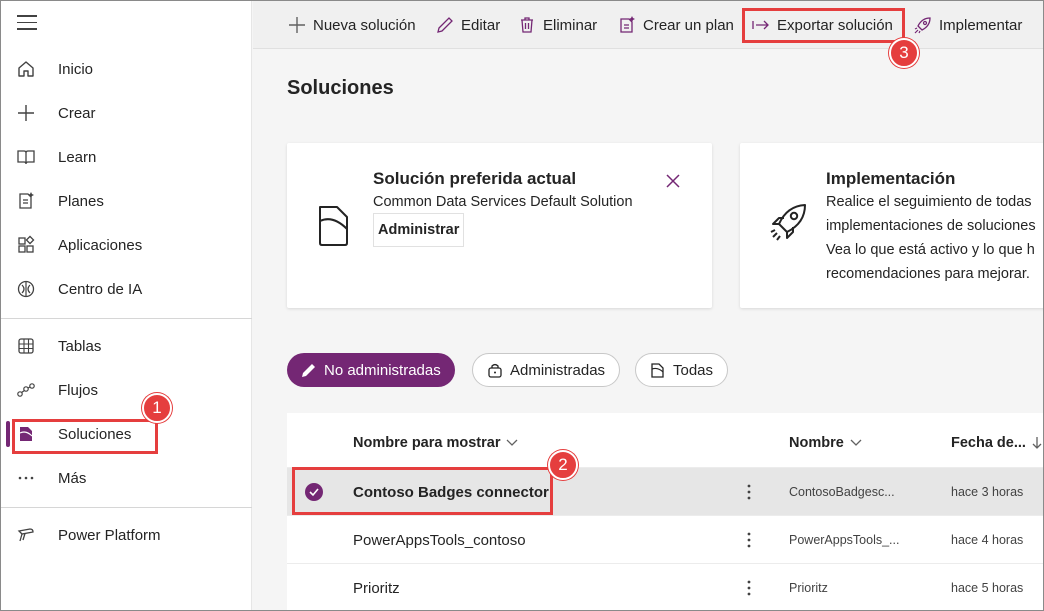 The image size is (1044, 611). Describe the element at coordinates (26, 346) in the screenshot. I see `table-icon` at that location.